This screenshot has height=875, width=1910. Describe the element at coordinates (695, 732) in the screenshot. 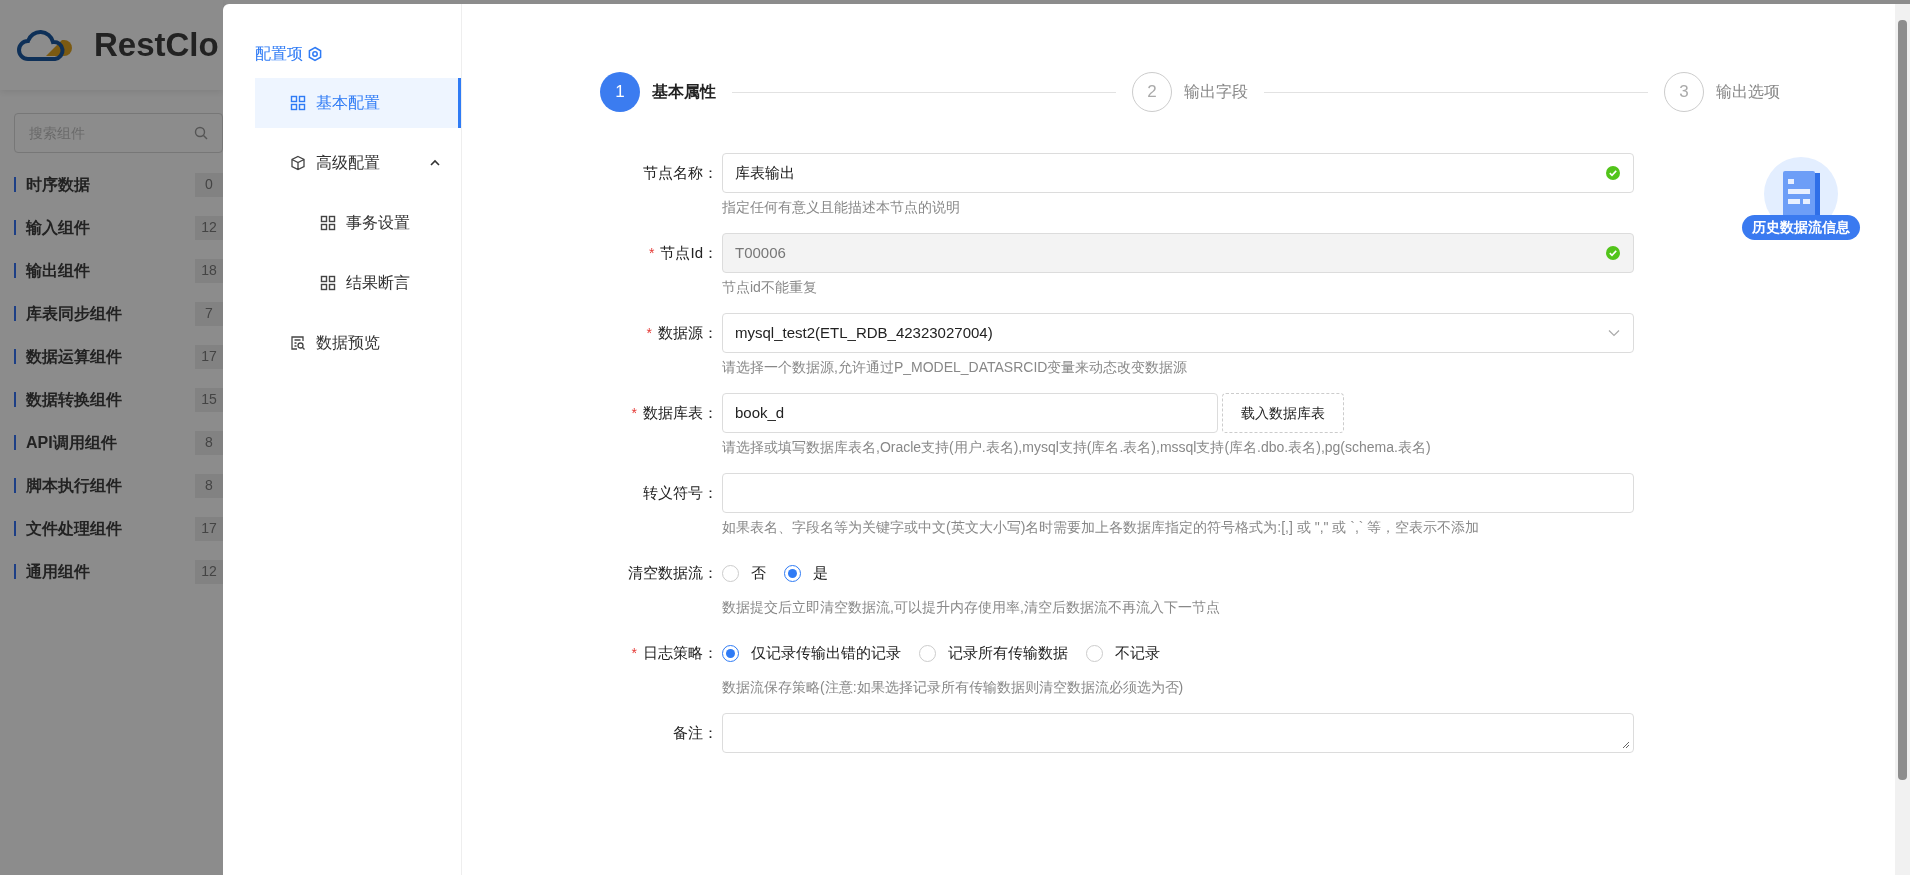

I see `field-label: 备注：` at that location.